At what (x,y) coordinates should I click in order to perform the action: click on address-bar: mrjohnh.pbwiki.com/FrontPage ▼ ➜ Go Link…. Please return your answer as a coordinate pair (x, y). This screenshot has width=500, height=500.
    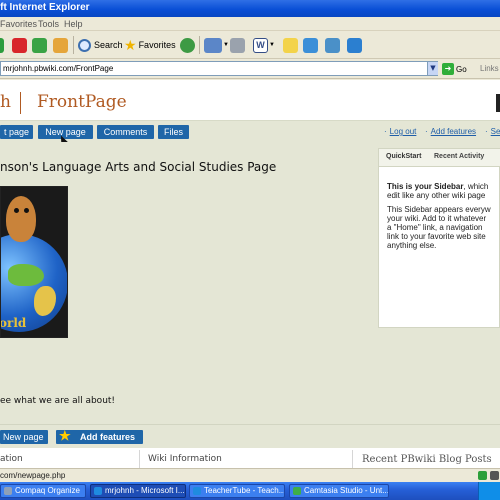
    Looking at the image, I should click on (250, 69).